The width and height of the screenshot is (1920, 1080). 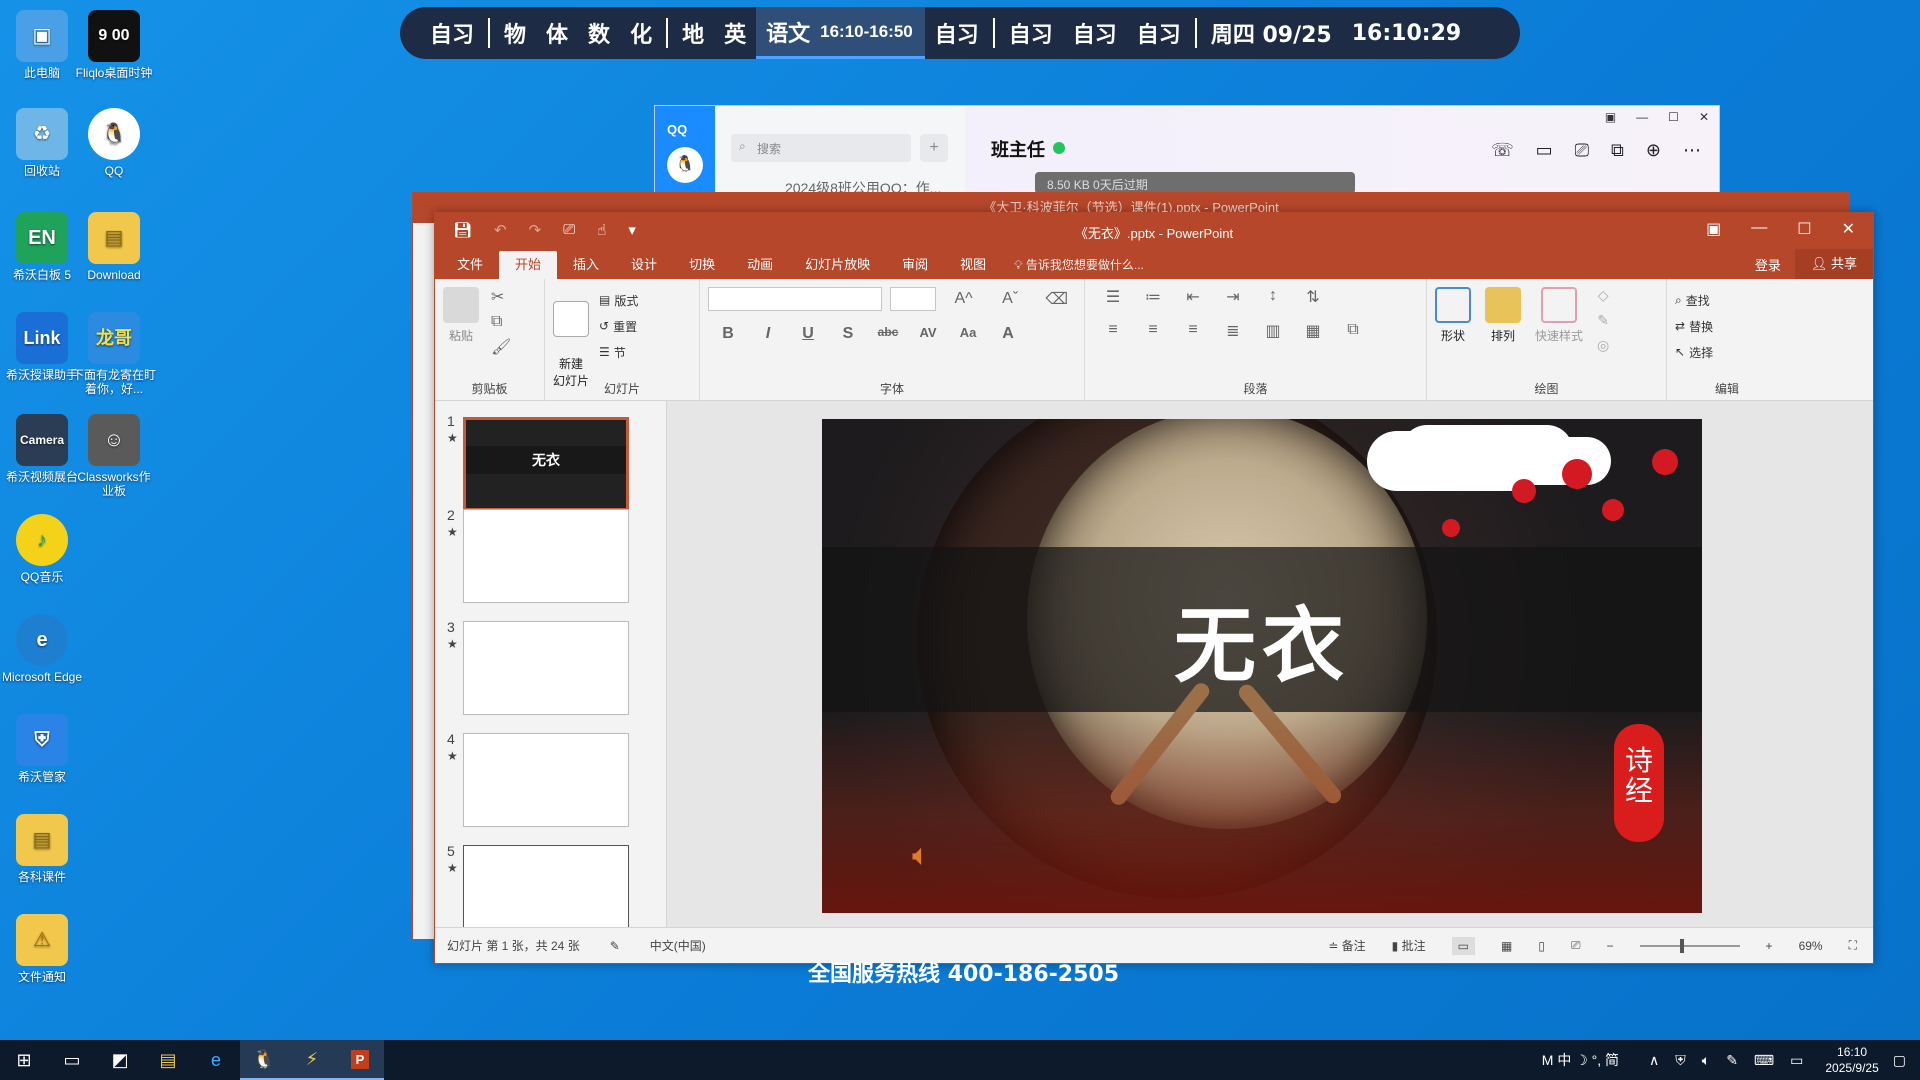 What do you see at coordinates (968, 334) in the screenshot?
I see `change-case-button: Aa` at bounding box center [968, 334].